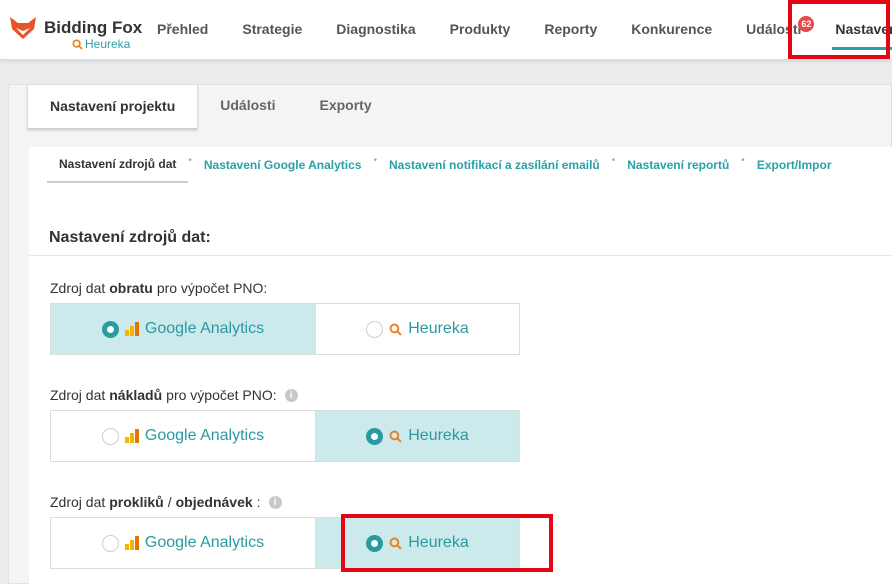 The image size is (892, 584). I want to click on field-label-prokliky: Zdroj dat prokliků / objednávek: i, so click(166, 502).